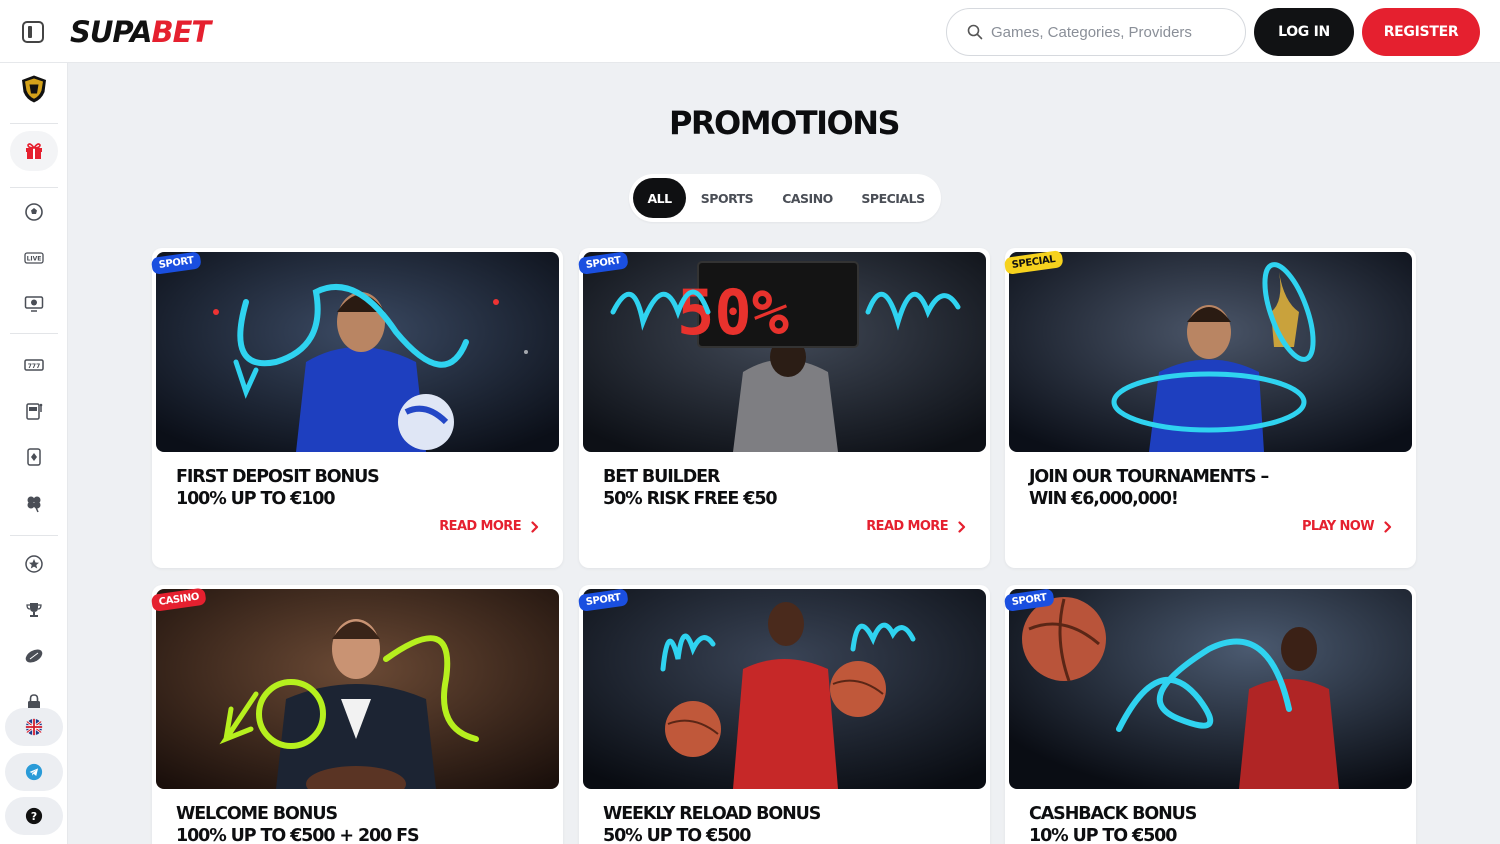 The height and width of the screenshot is (844, 1500). What do you see at coordinates (783, 488) in the screenshot?
I see `promo-title: BET BUILDER 50% RISK FREE €50` at bounding box center [783, 488].